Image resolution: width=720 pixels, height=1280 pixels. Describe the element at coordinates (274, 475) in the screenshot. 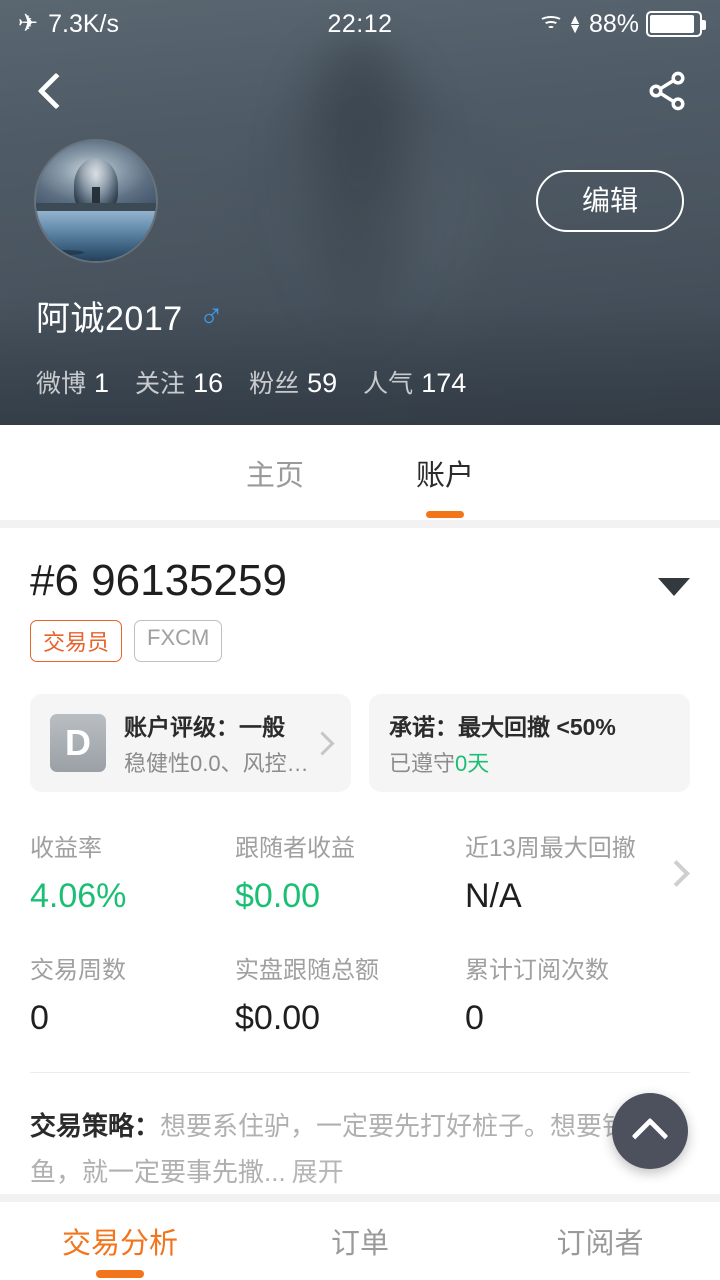

I see `tab-home-label: 主页` at that location.